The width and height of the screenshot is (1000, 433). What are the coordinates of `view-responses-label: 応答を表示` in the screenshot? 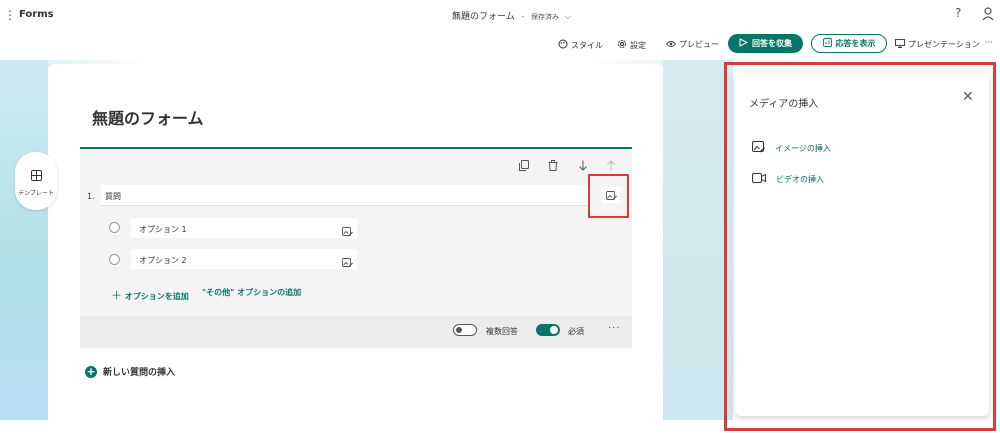 It's located at (855, 43).